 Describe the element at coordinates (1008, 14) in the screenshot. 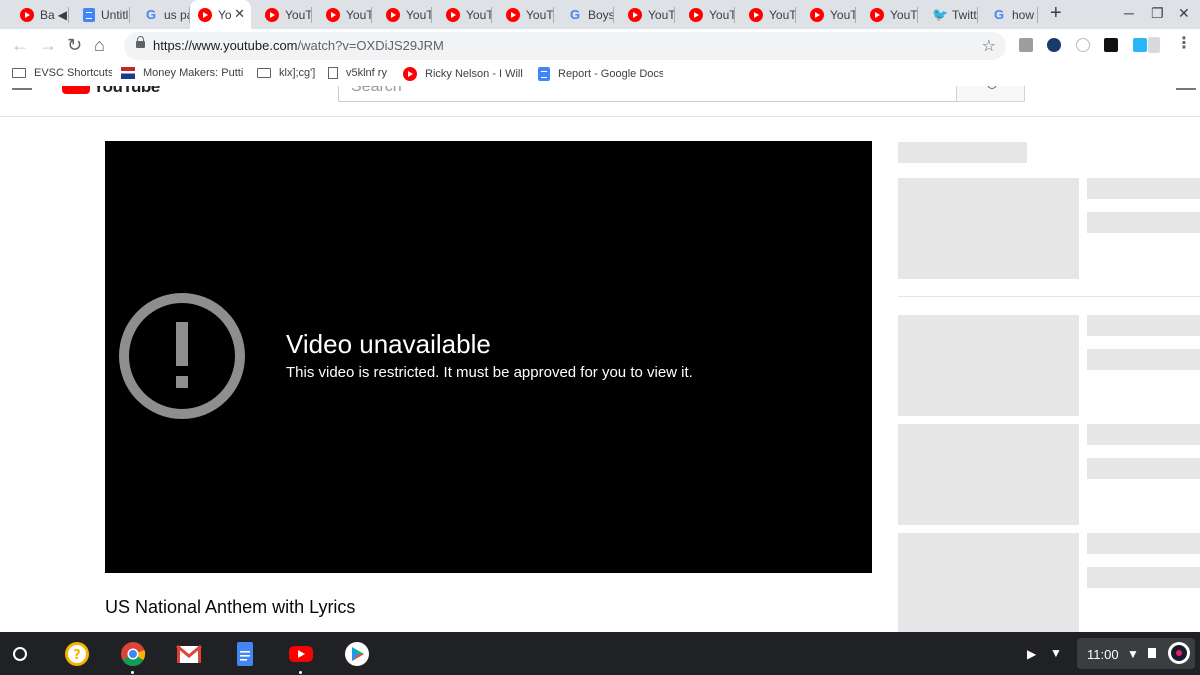

I see `browser-tab: Ghow t` at that location.